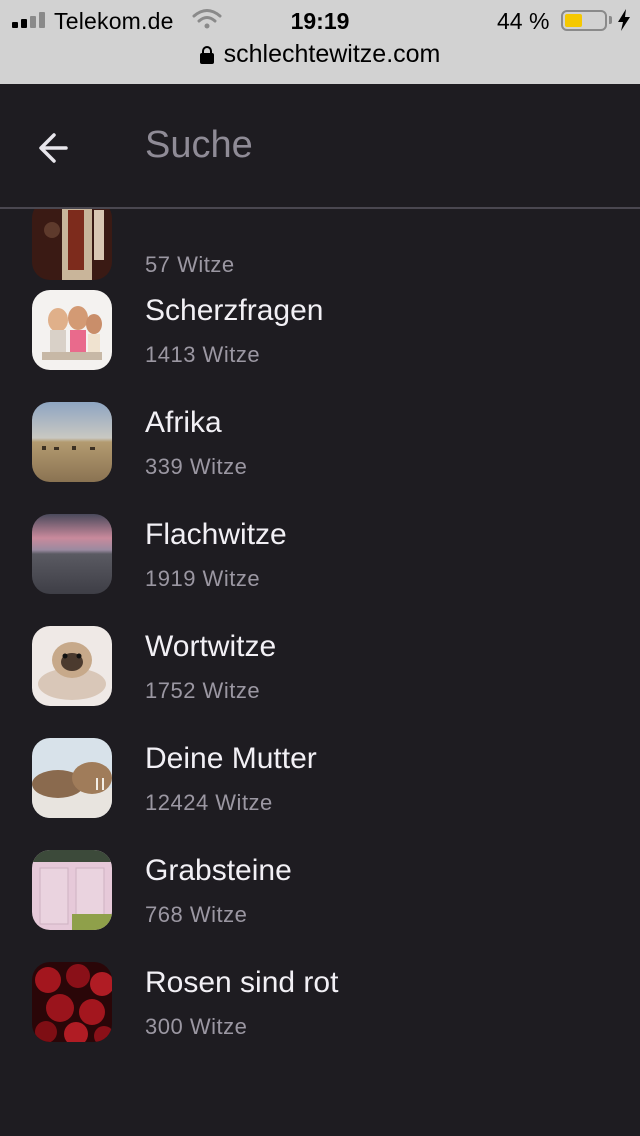 The image size is (640, 1136). Describe the element at coordinates (211, 646) in the screenshot. I see `category-title: Wortwitze` at that location.